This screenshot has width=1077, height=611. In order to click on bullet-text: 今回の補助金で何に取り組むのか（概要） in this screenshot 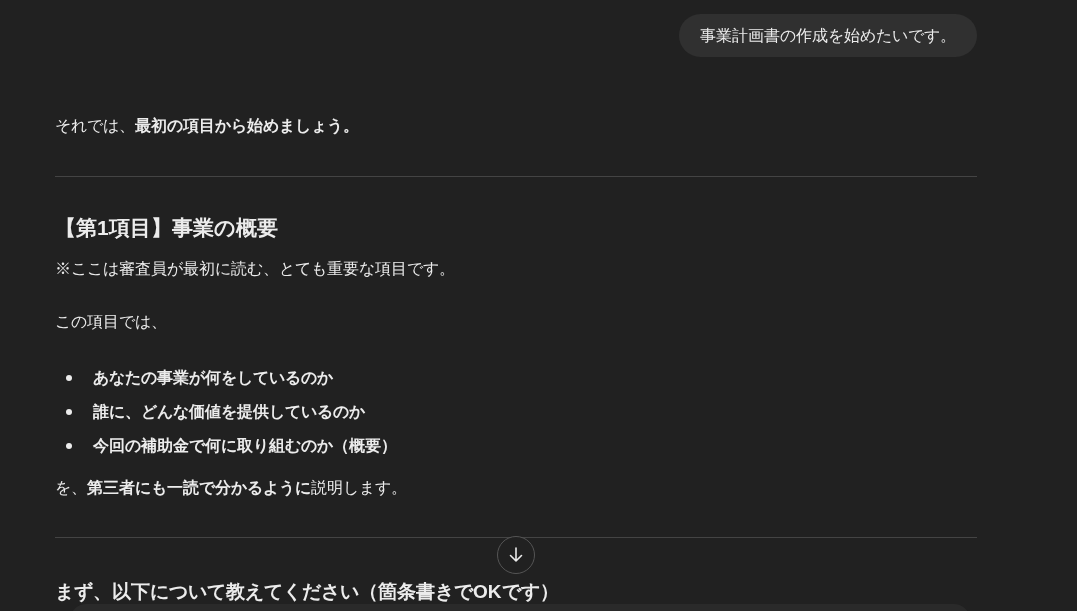, I will do `click(245, 446)`.